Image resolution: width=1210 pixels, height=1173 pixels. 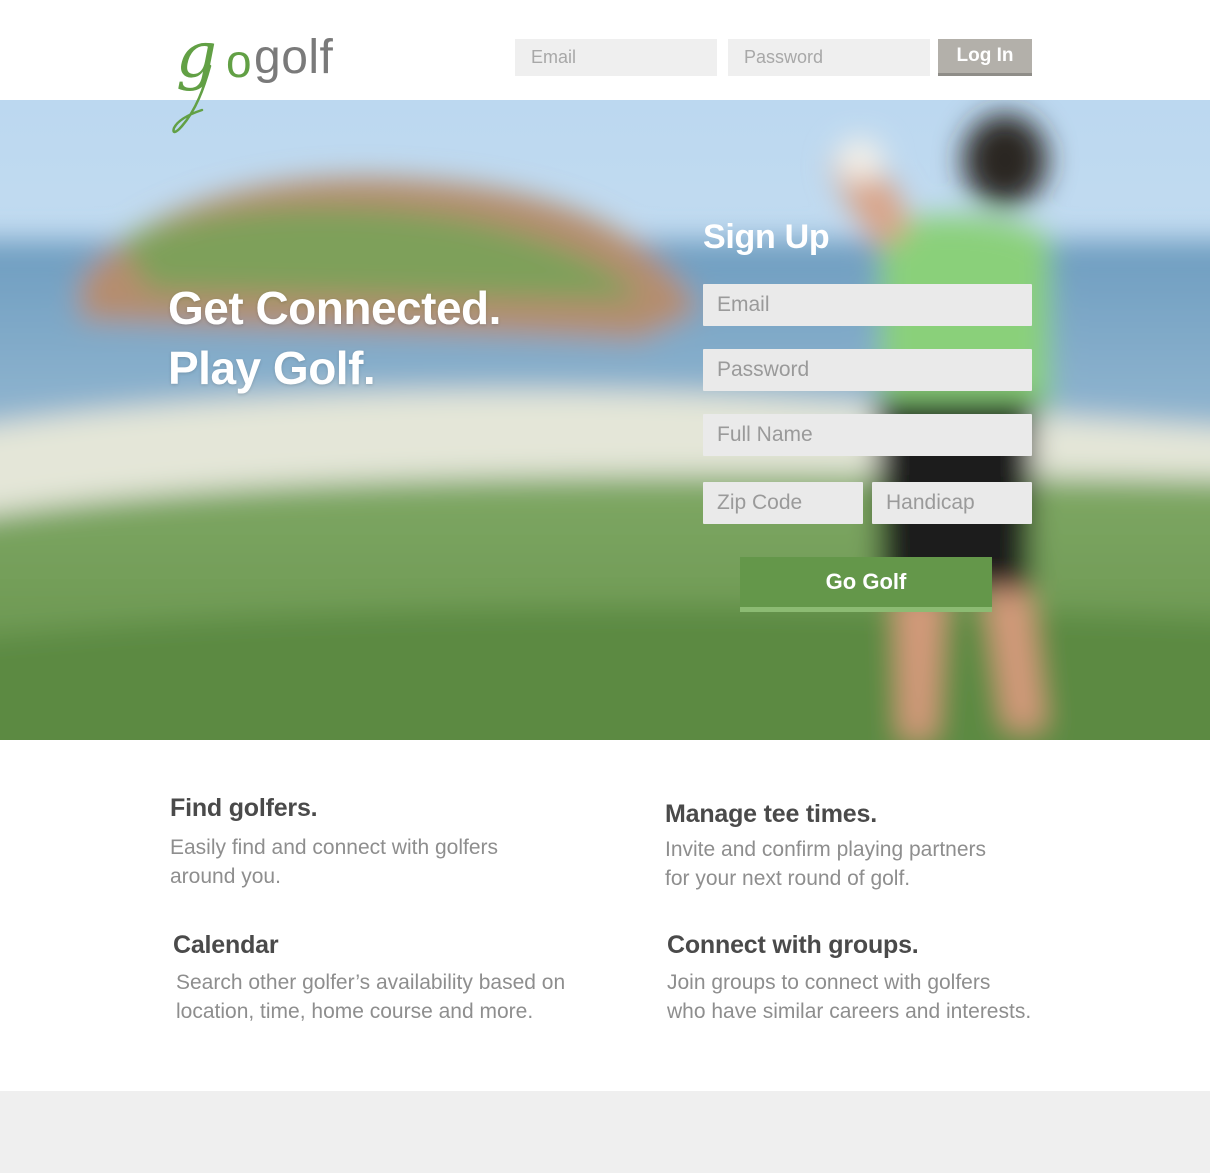 What do you see at coordinates (829, 57) in the screenshot?
I see `login-password-input` at bounding box center [829, 57].